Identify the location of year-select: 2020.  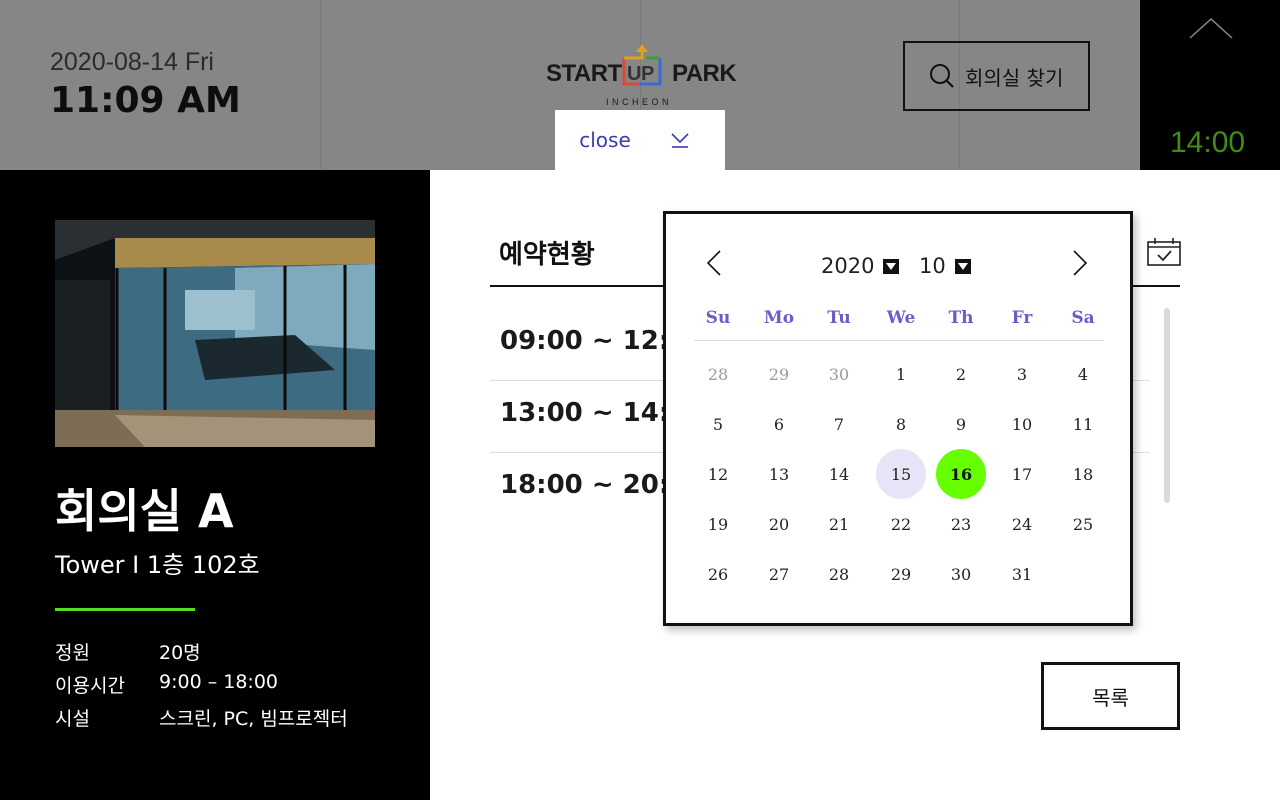
(860, 266).